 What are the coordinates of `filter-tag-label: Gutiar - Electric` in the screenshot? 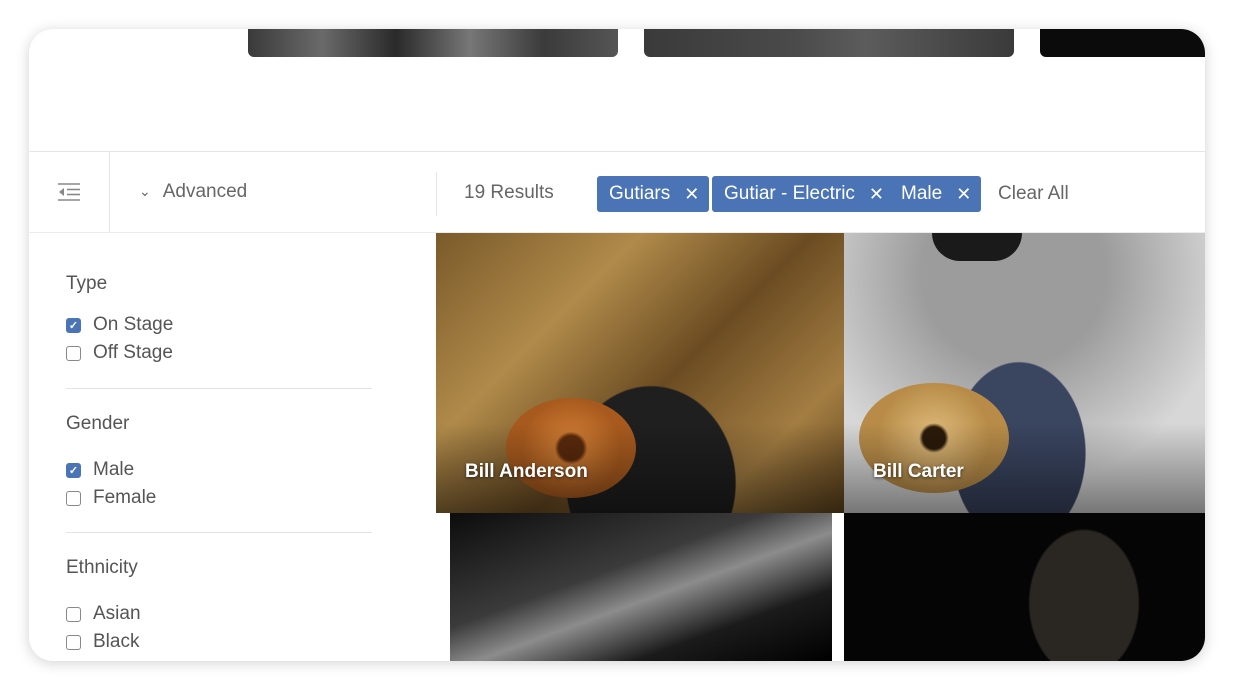 It's located at (789, 193).